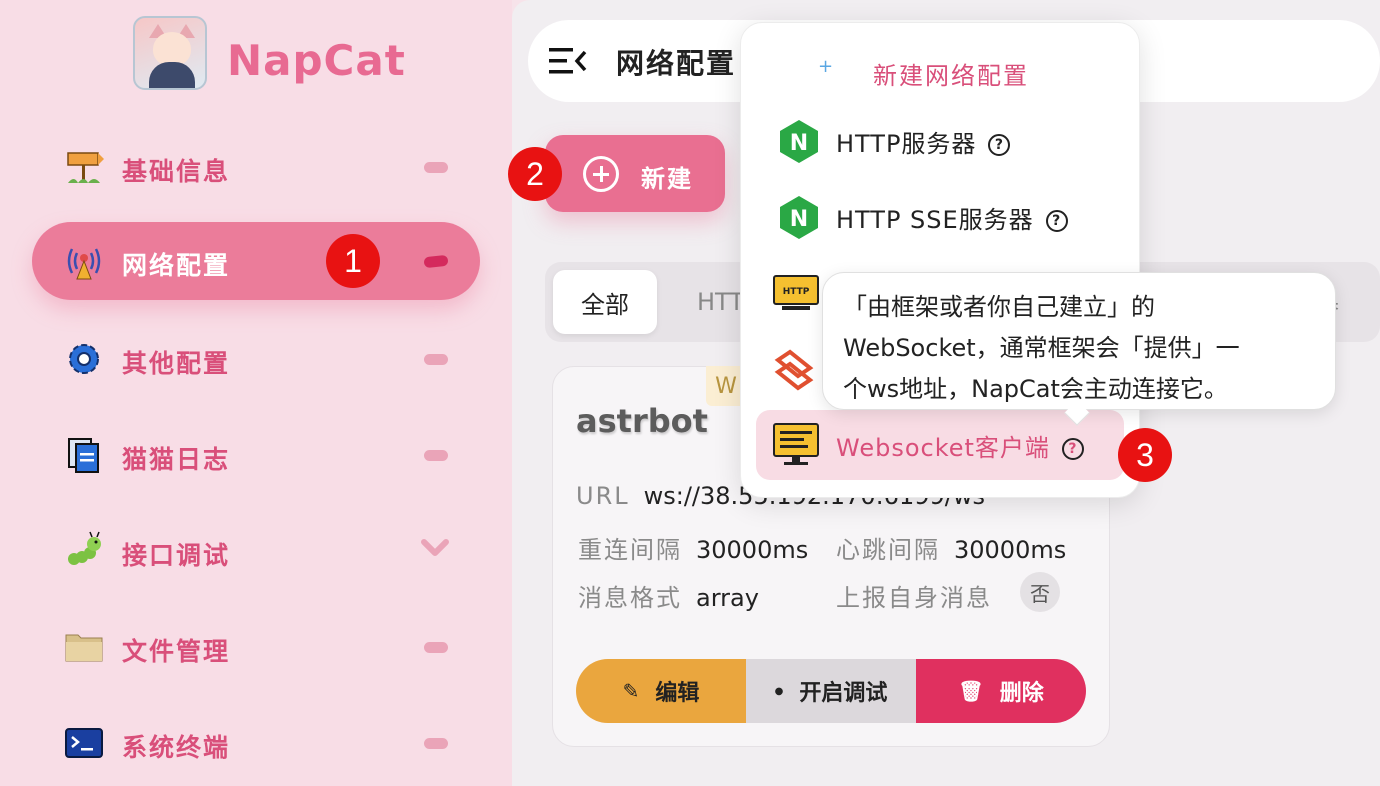 The height and width of the screenshot is (786, 1380). I want to click on sidebar-item-other-config: 其他配置, so click(256, 359).